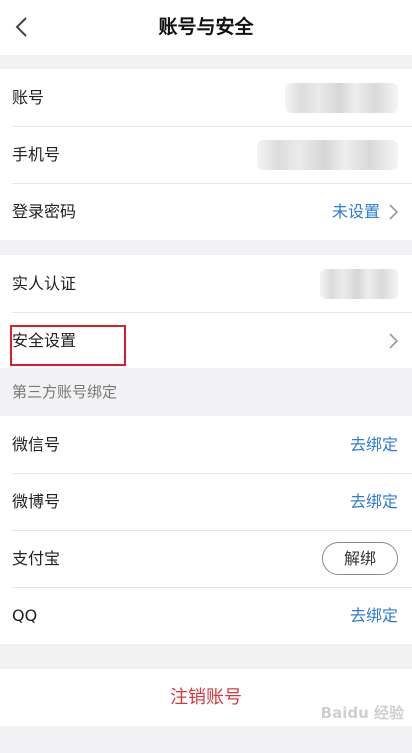 This screenshot has height=753, width=412. I want to click on weibo-bind-link: 去绑定, so click(374, 501).